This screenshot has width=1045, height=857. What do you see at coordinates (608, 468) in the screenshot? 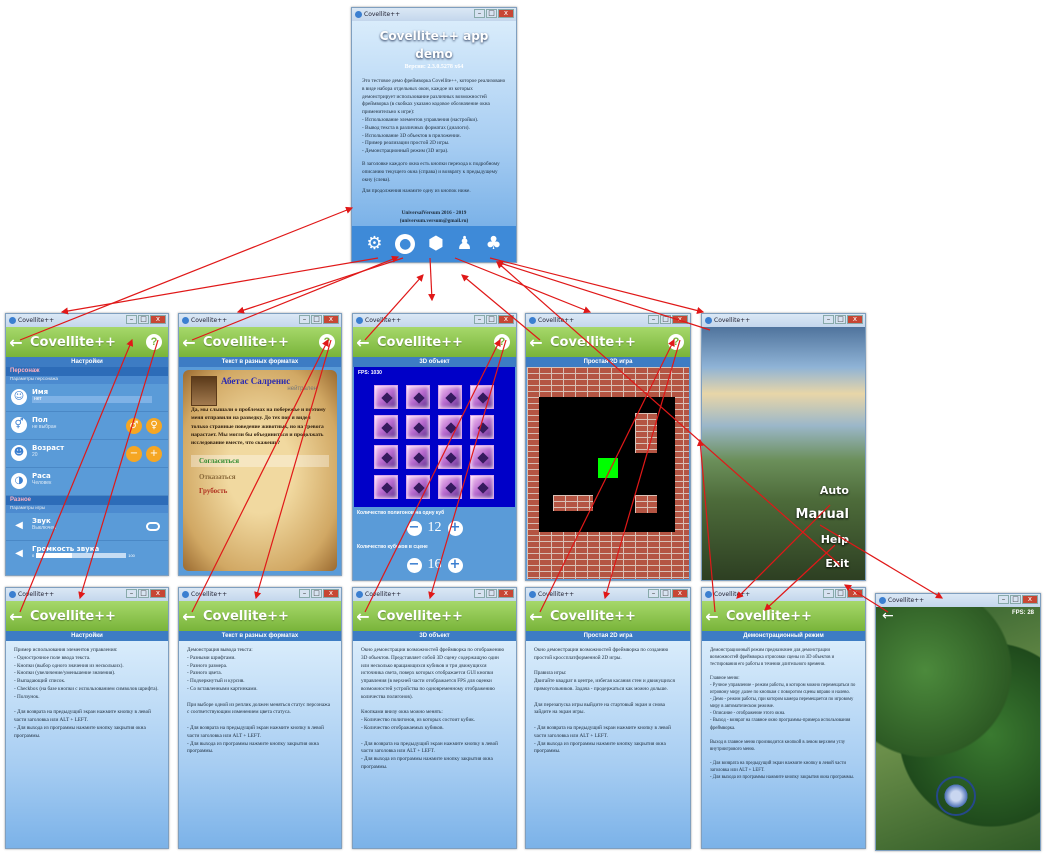
I see `player-square` at bounding box center [608, 468].